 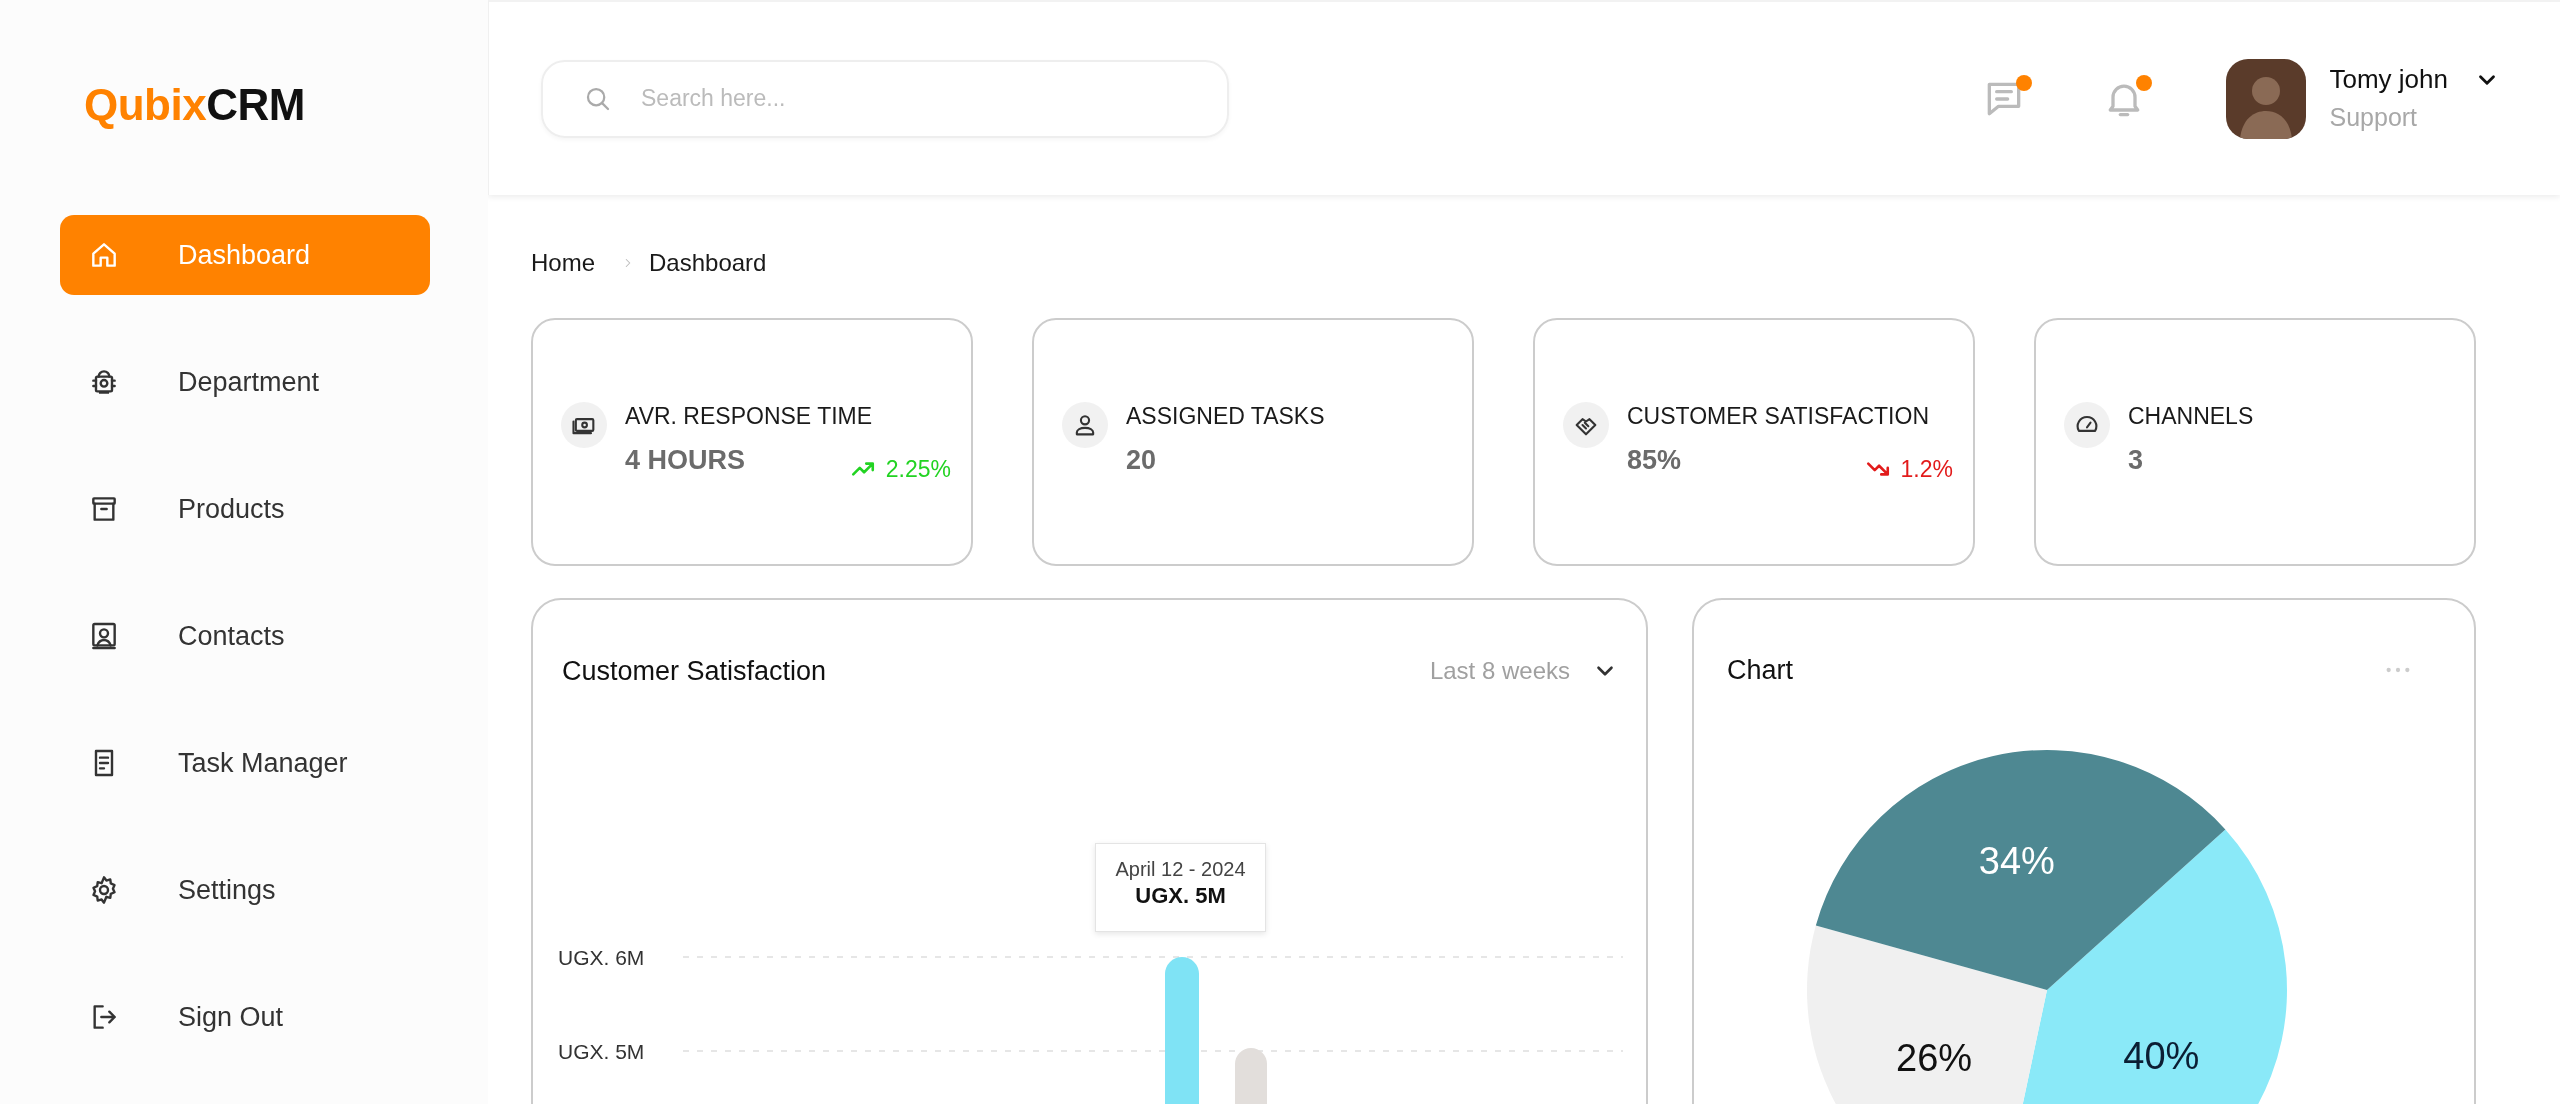 I want to click on stat-title: AVR. RESPONSE TIME, so click(x=749, y=416).